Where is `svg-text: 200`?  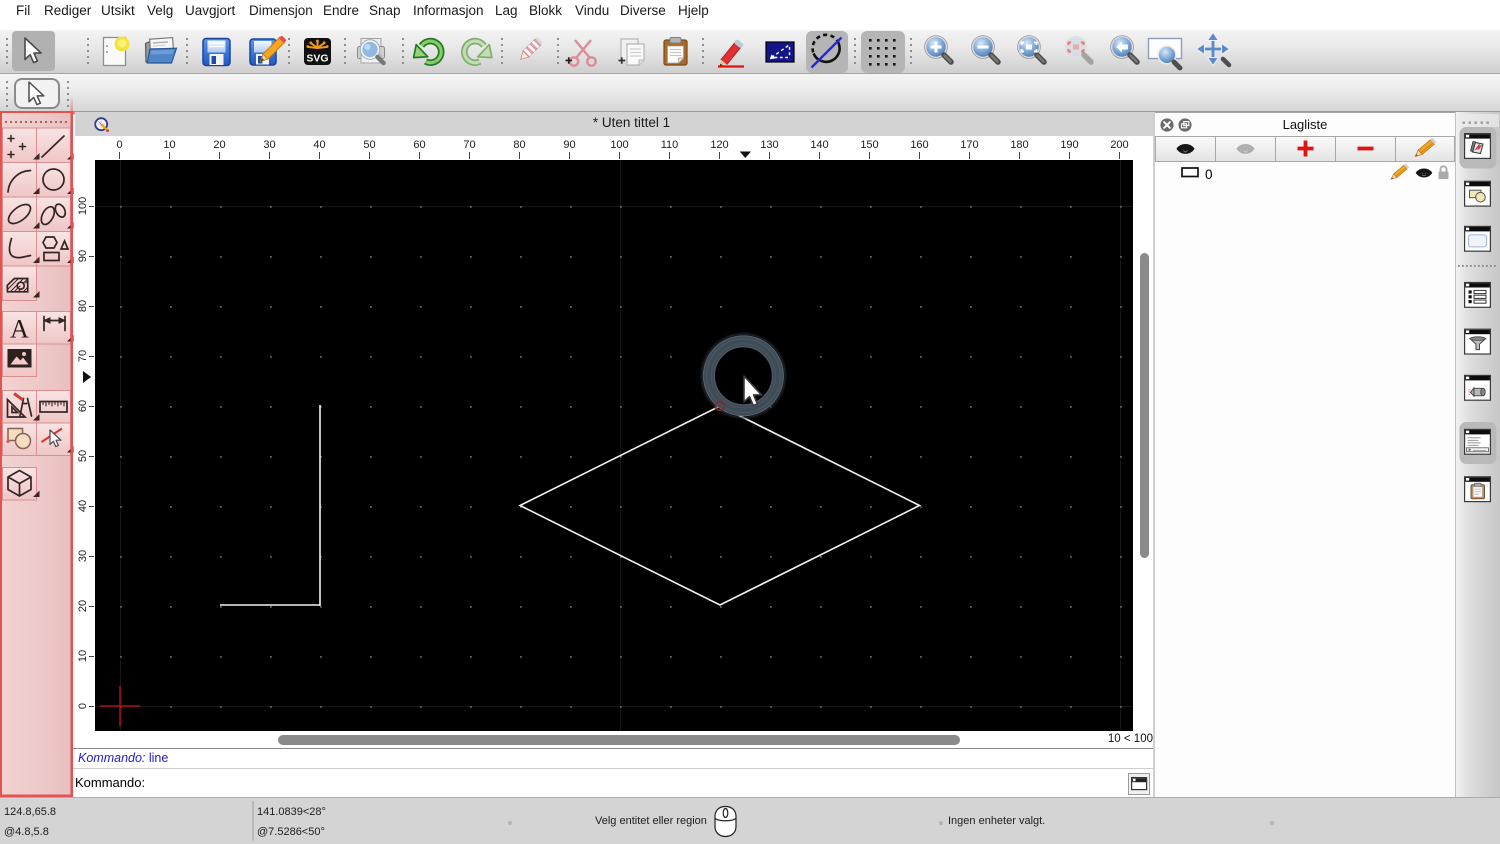
svg-text: 200 is located at coordinates (1119, 145).